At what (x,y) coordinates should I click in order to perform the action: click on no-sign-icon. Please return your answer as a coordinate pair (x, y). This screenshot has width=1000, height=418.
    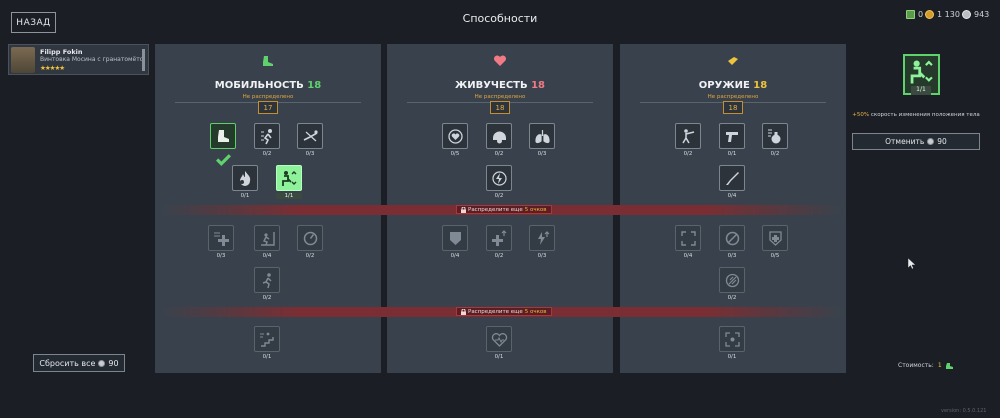
    Looking at the image, I should click on (732, 238).